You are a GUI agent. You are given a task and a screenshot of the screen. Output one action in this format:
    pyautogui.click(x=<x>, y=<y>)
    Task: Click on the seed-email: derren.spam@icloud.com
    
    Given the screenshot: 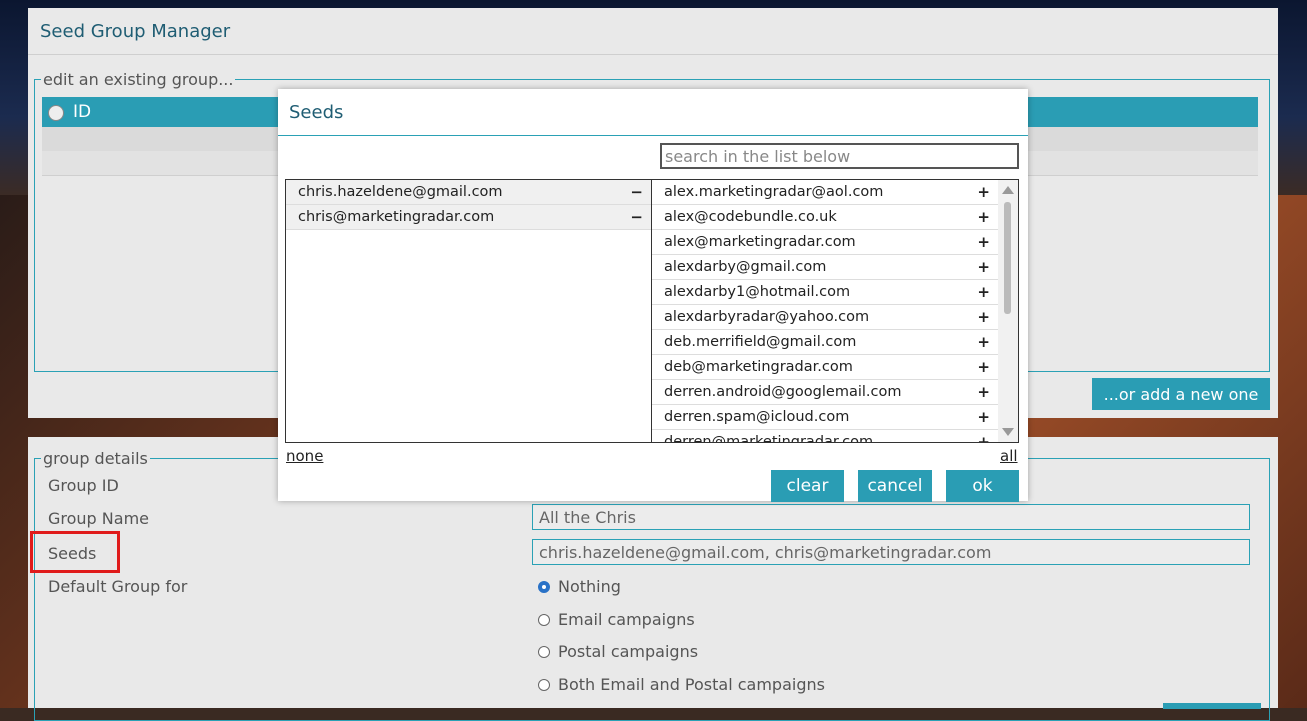 What is the action you would take?
    pyautogui.click(x=757, y=417)
    